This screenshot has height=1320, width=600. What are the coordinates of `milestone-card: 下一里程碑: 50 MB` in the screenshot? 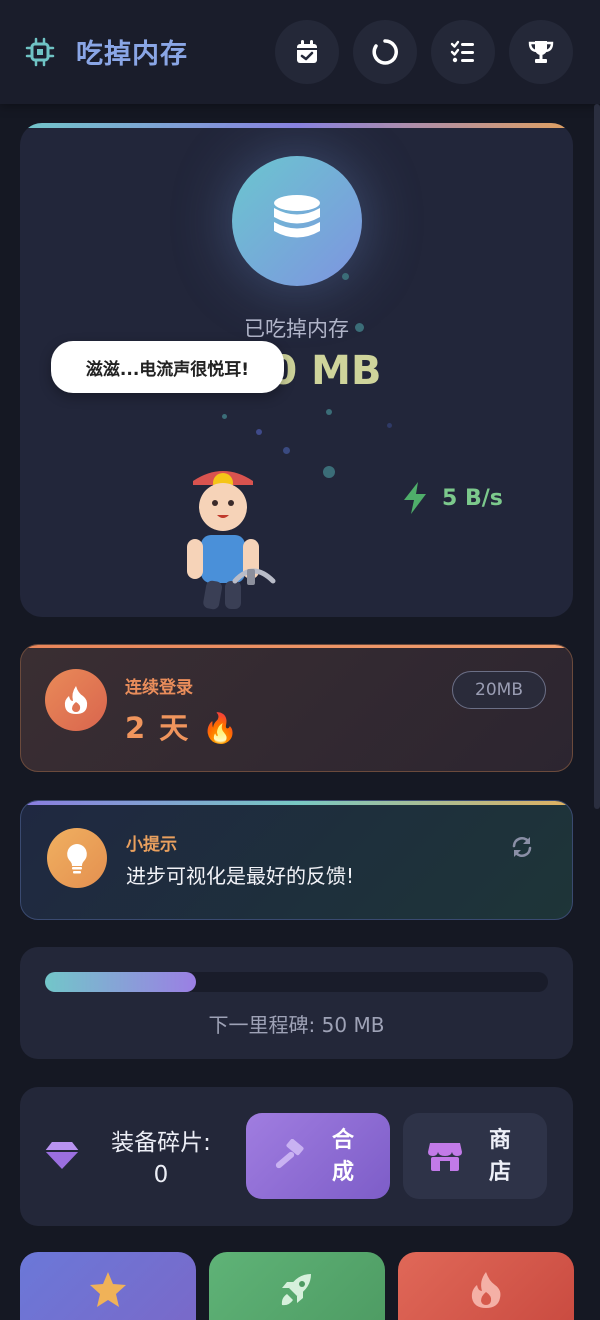 It's located at (296, 1003).